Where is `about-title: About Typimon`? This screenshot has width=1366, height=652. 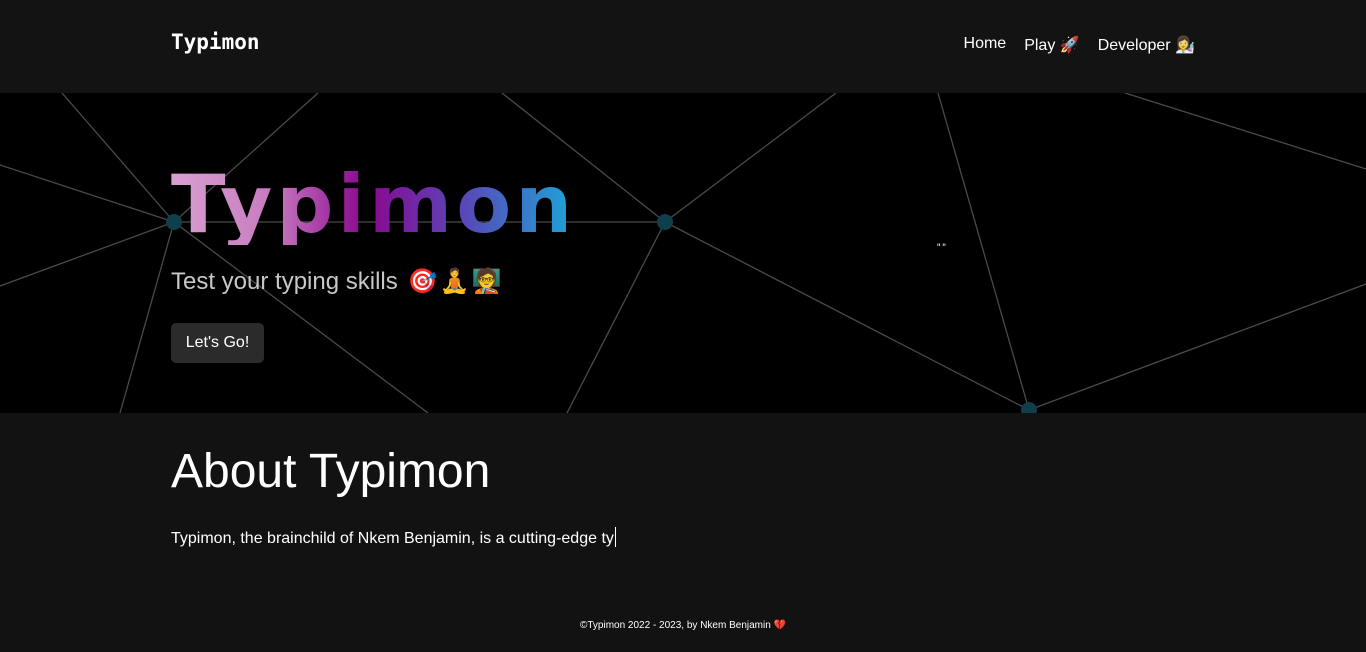
about-title: About Typimon is located at coordinates (331, 471).